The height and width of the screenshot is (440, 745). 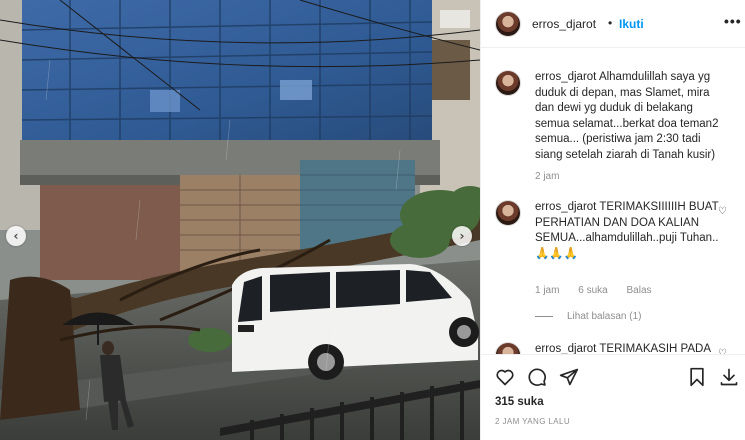 What do you see at coordinates (569, 377) in the screenshot?
I see `paper-plane-icon` at bounding box center [569, 377].